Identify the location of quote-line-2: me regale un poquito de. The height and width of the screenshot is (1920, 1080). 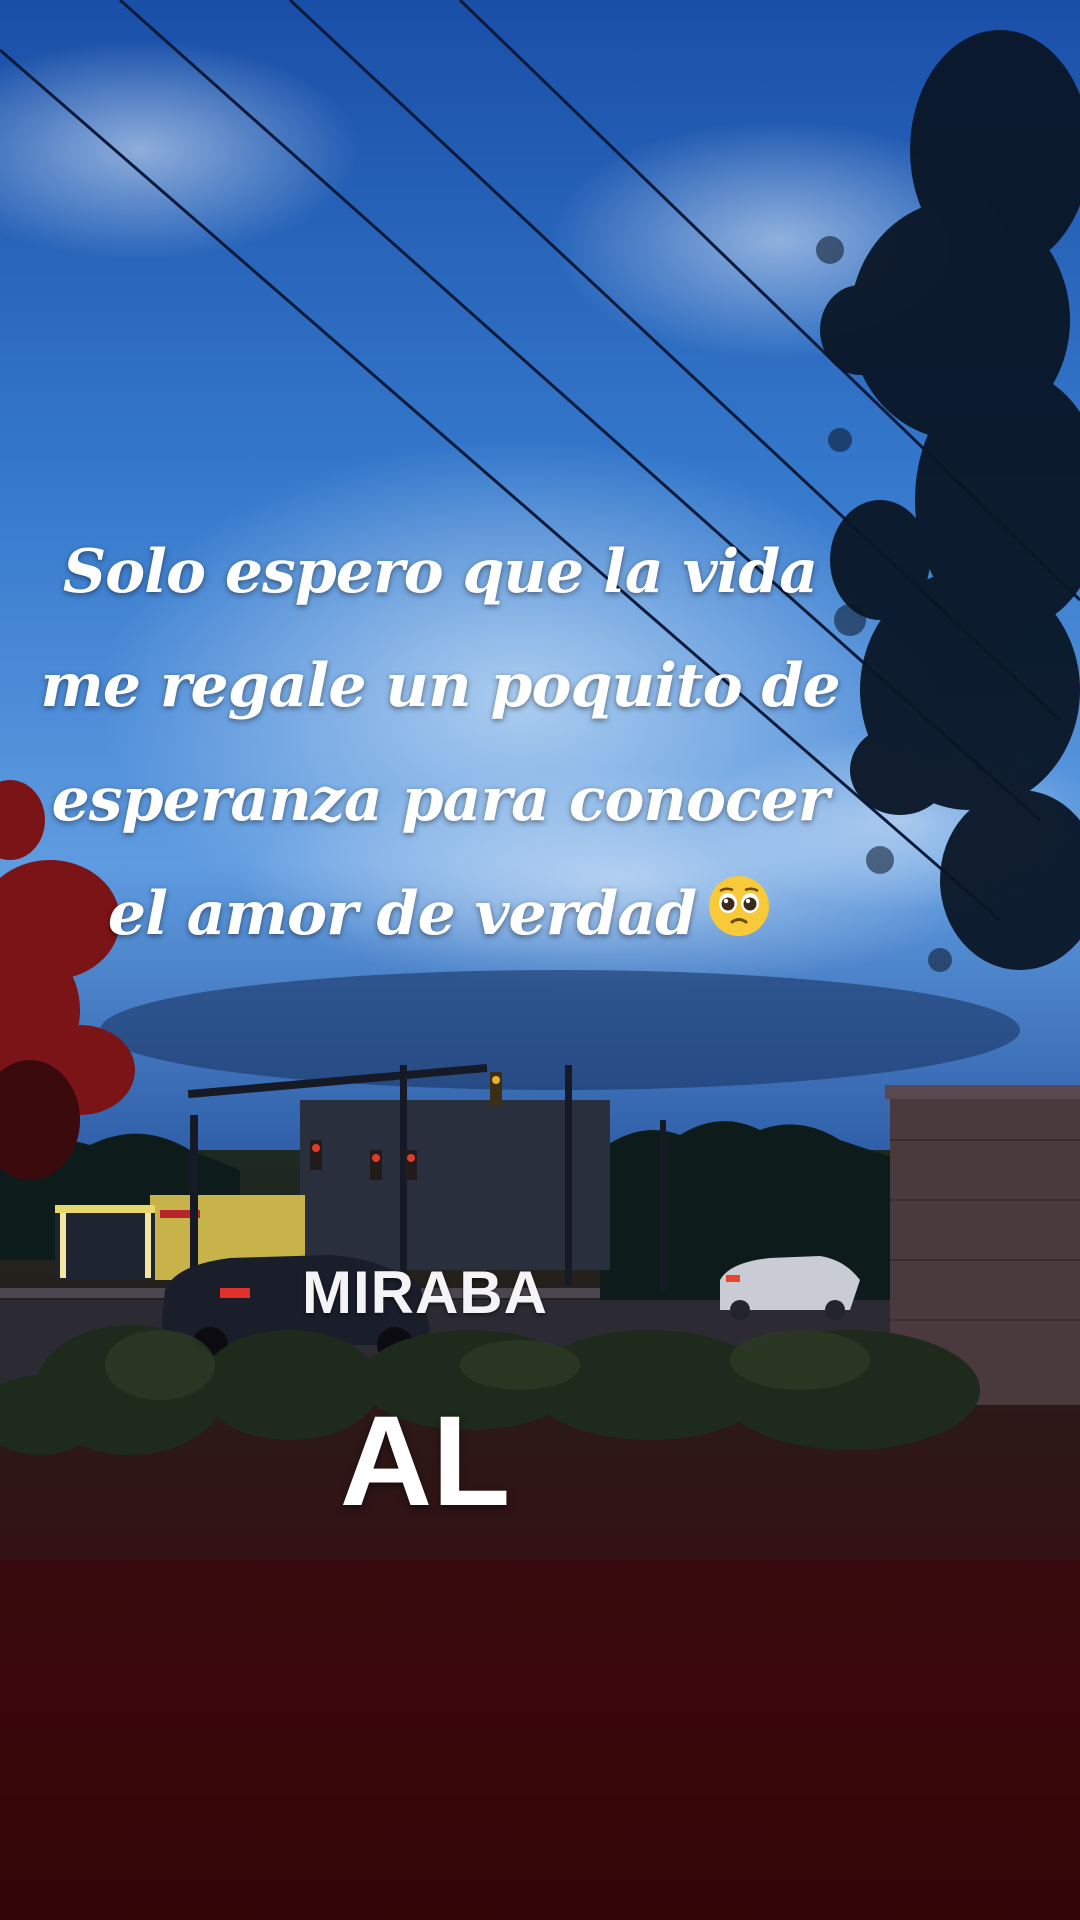
(440, 686).